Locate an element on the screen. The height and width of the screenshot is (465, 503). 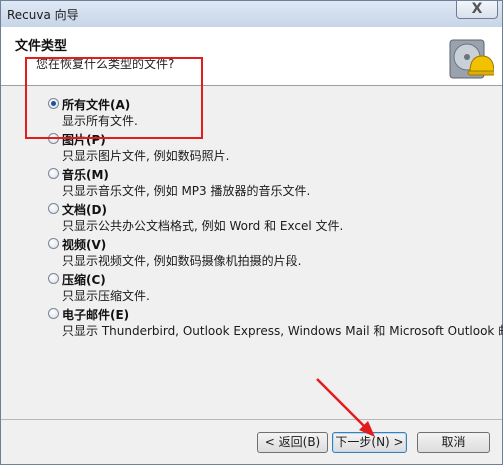
option-description: 只显示压缩文件. is located at coordinates (106, 296).